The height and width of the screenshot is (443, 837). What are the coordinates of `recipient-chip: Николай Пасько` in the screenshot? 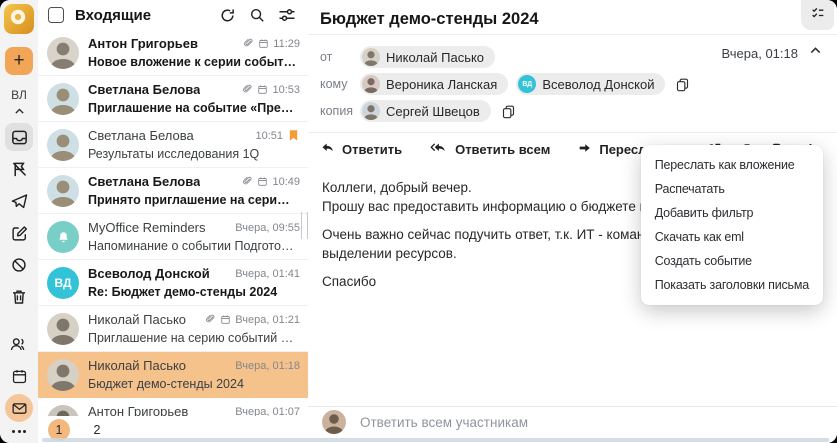 It's located at (428, 57).